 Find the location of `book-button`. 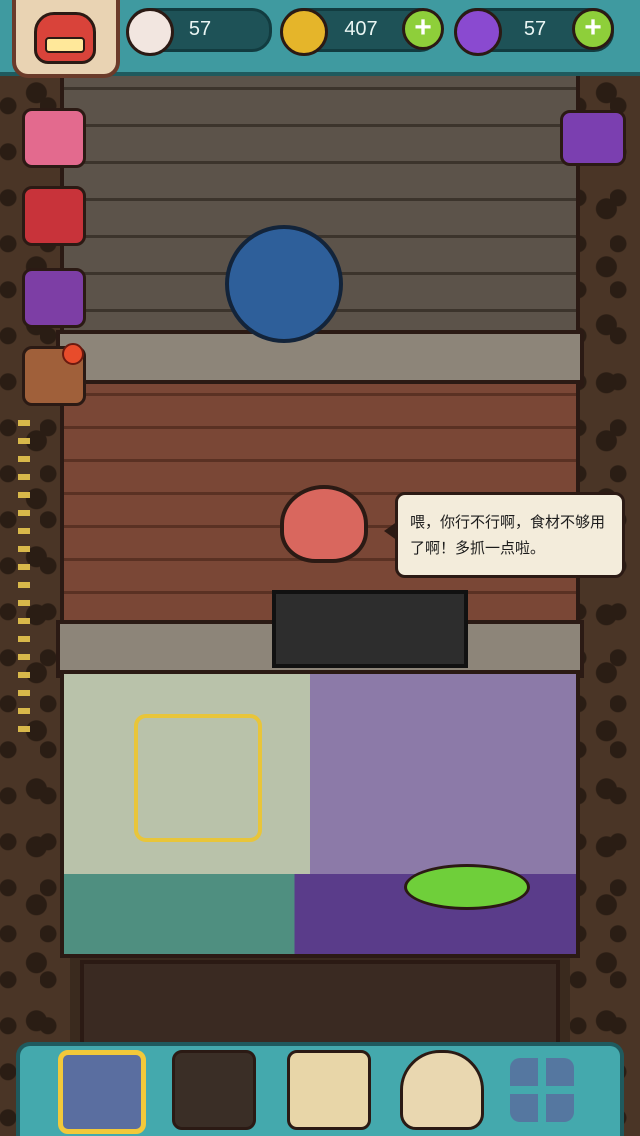

book-button is located at coordinates (329, 1090).